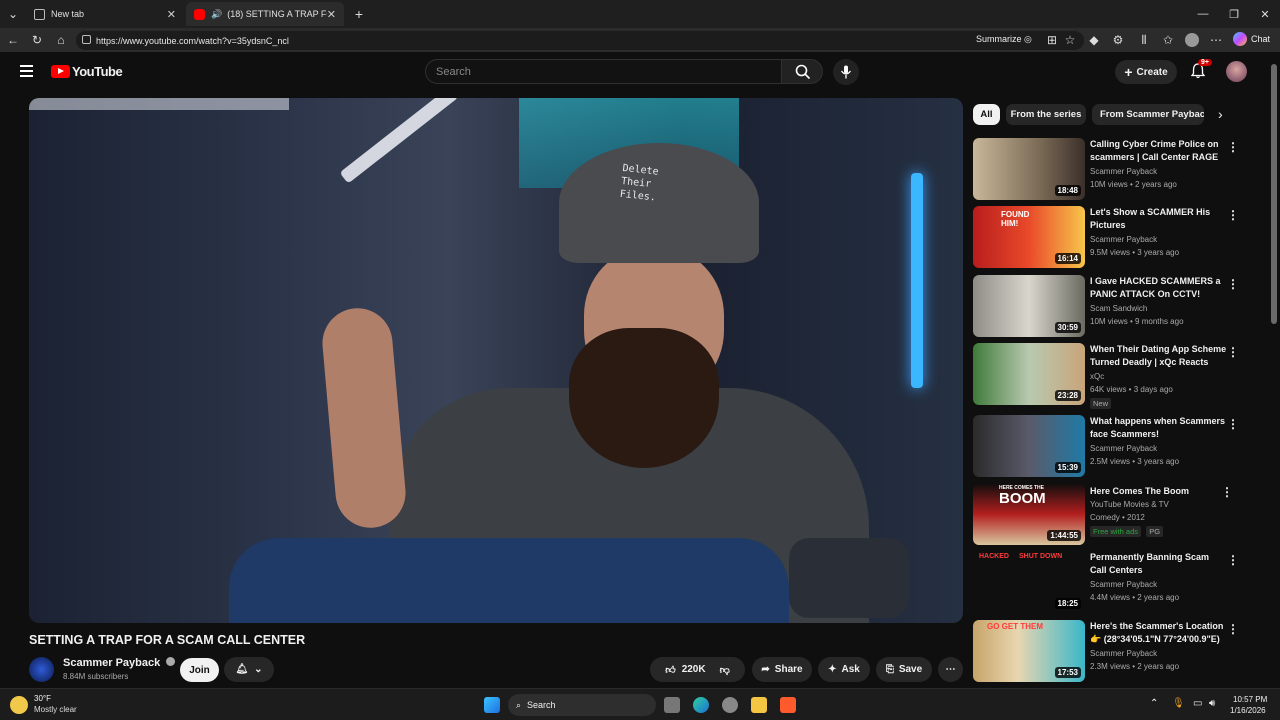 The width and height of the screenshot is (1280, 720). Describe the element at coordinates (37, 40) in the screenshot. I see `refresh-icon: ↻` at that location.